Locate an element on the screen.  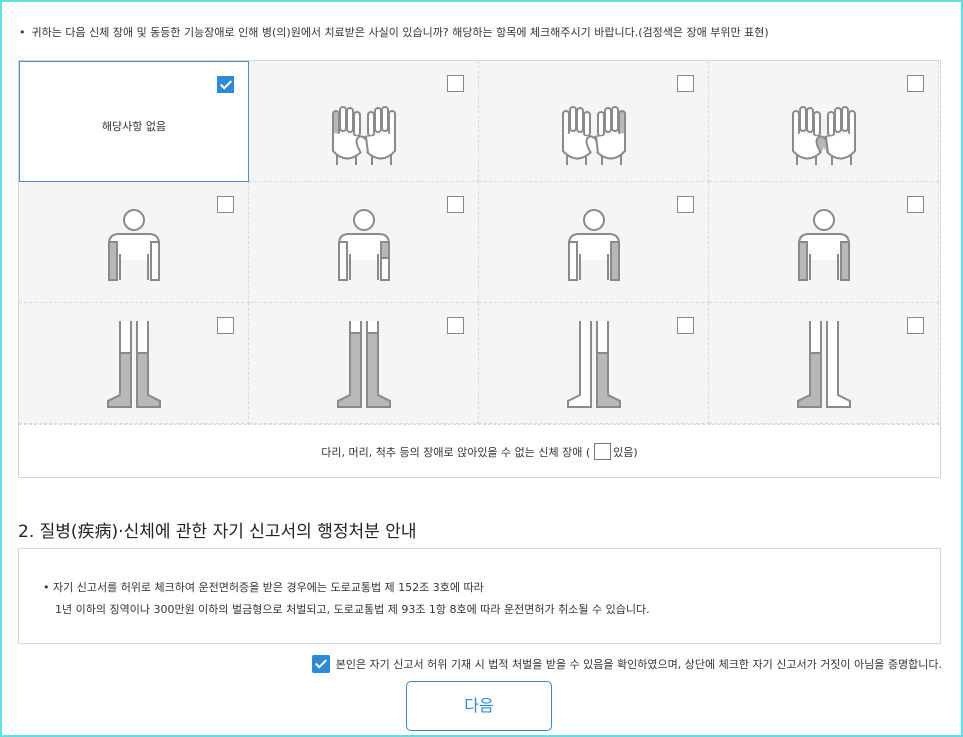
right-leg-icon is located at coordinates (594, 364).